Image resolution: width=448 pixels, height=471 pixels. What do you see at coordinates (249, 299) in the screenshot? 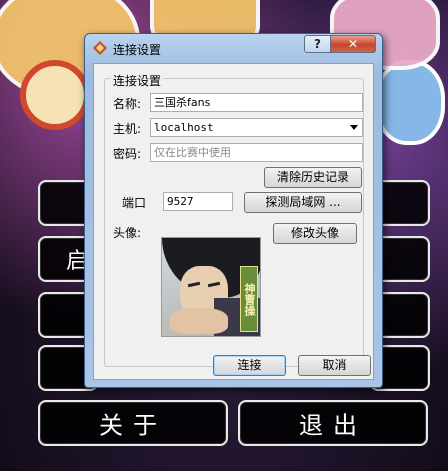
I see `avatar-nameplate: 神曹操` at bounding box center [249, 299].